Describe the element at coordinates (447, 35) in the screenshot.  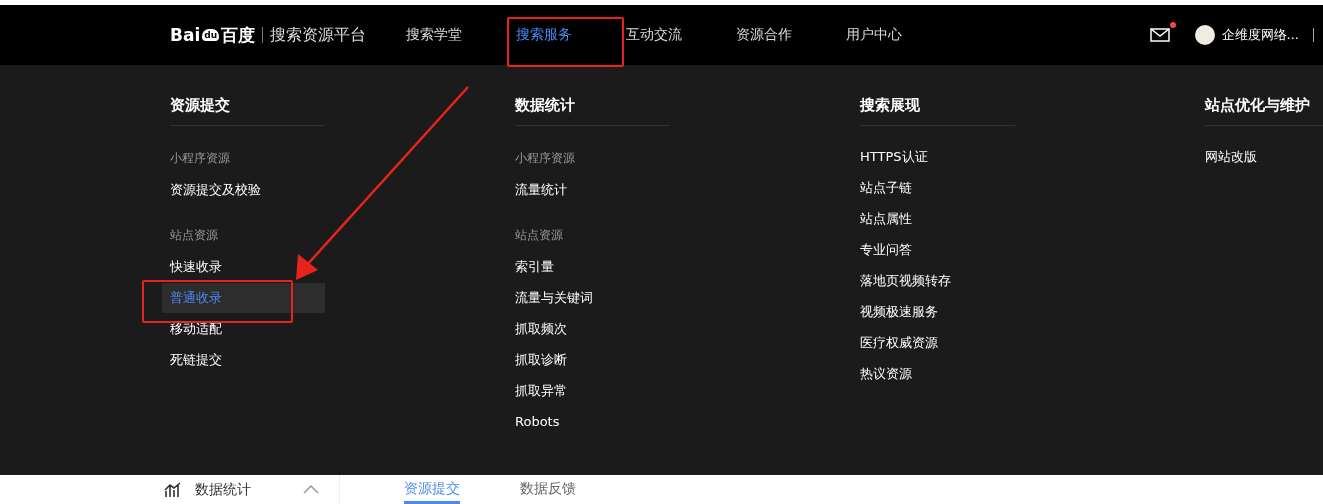
I see `nav-tab: 搜索学堂` at that location.